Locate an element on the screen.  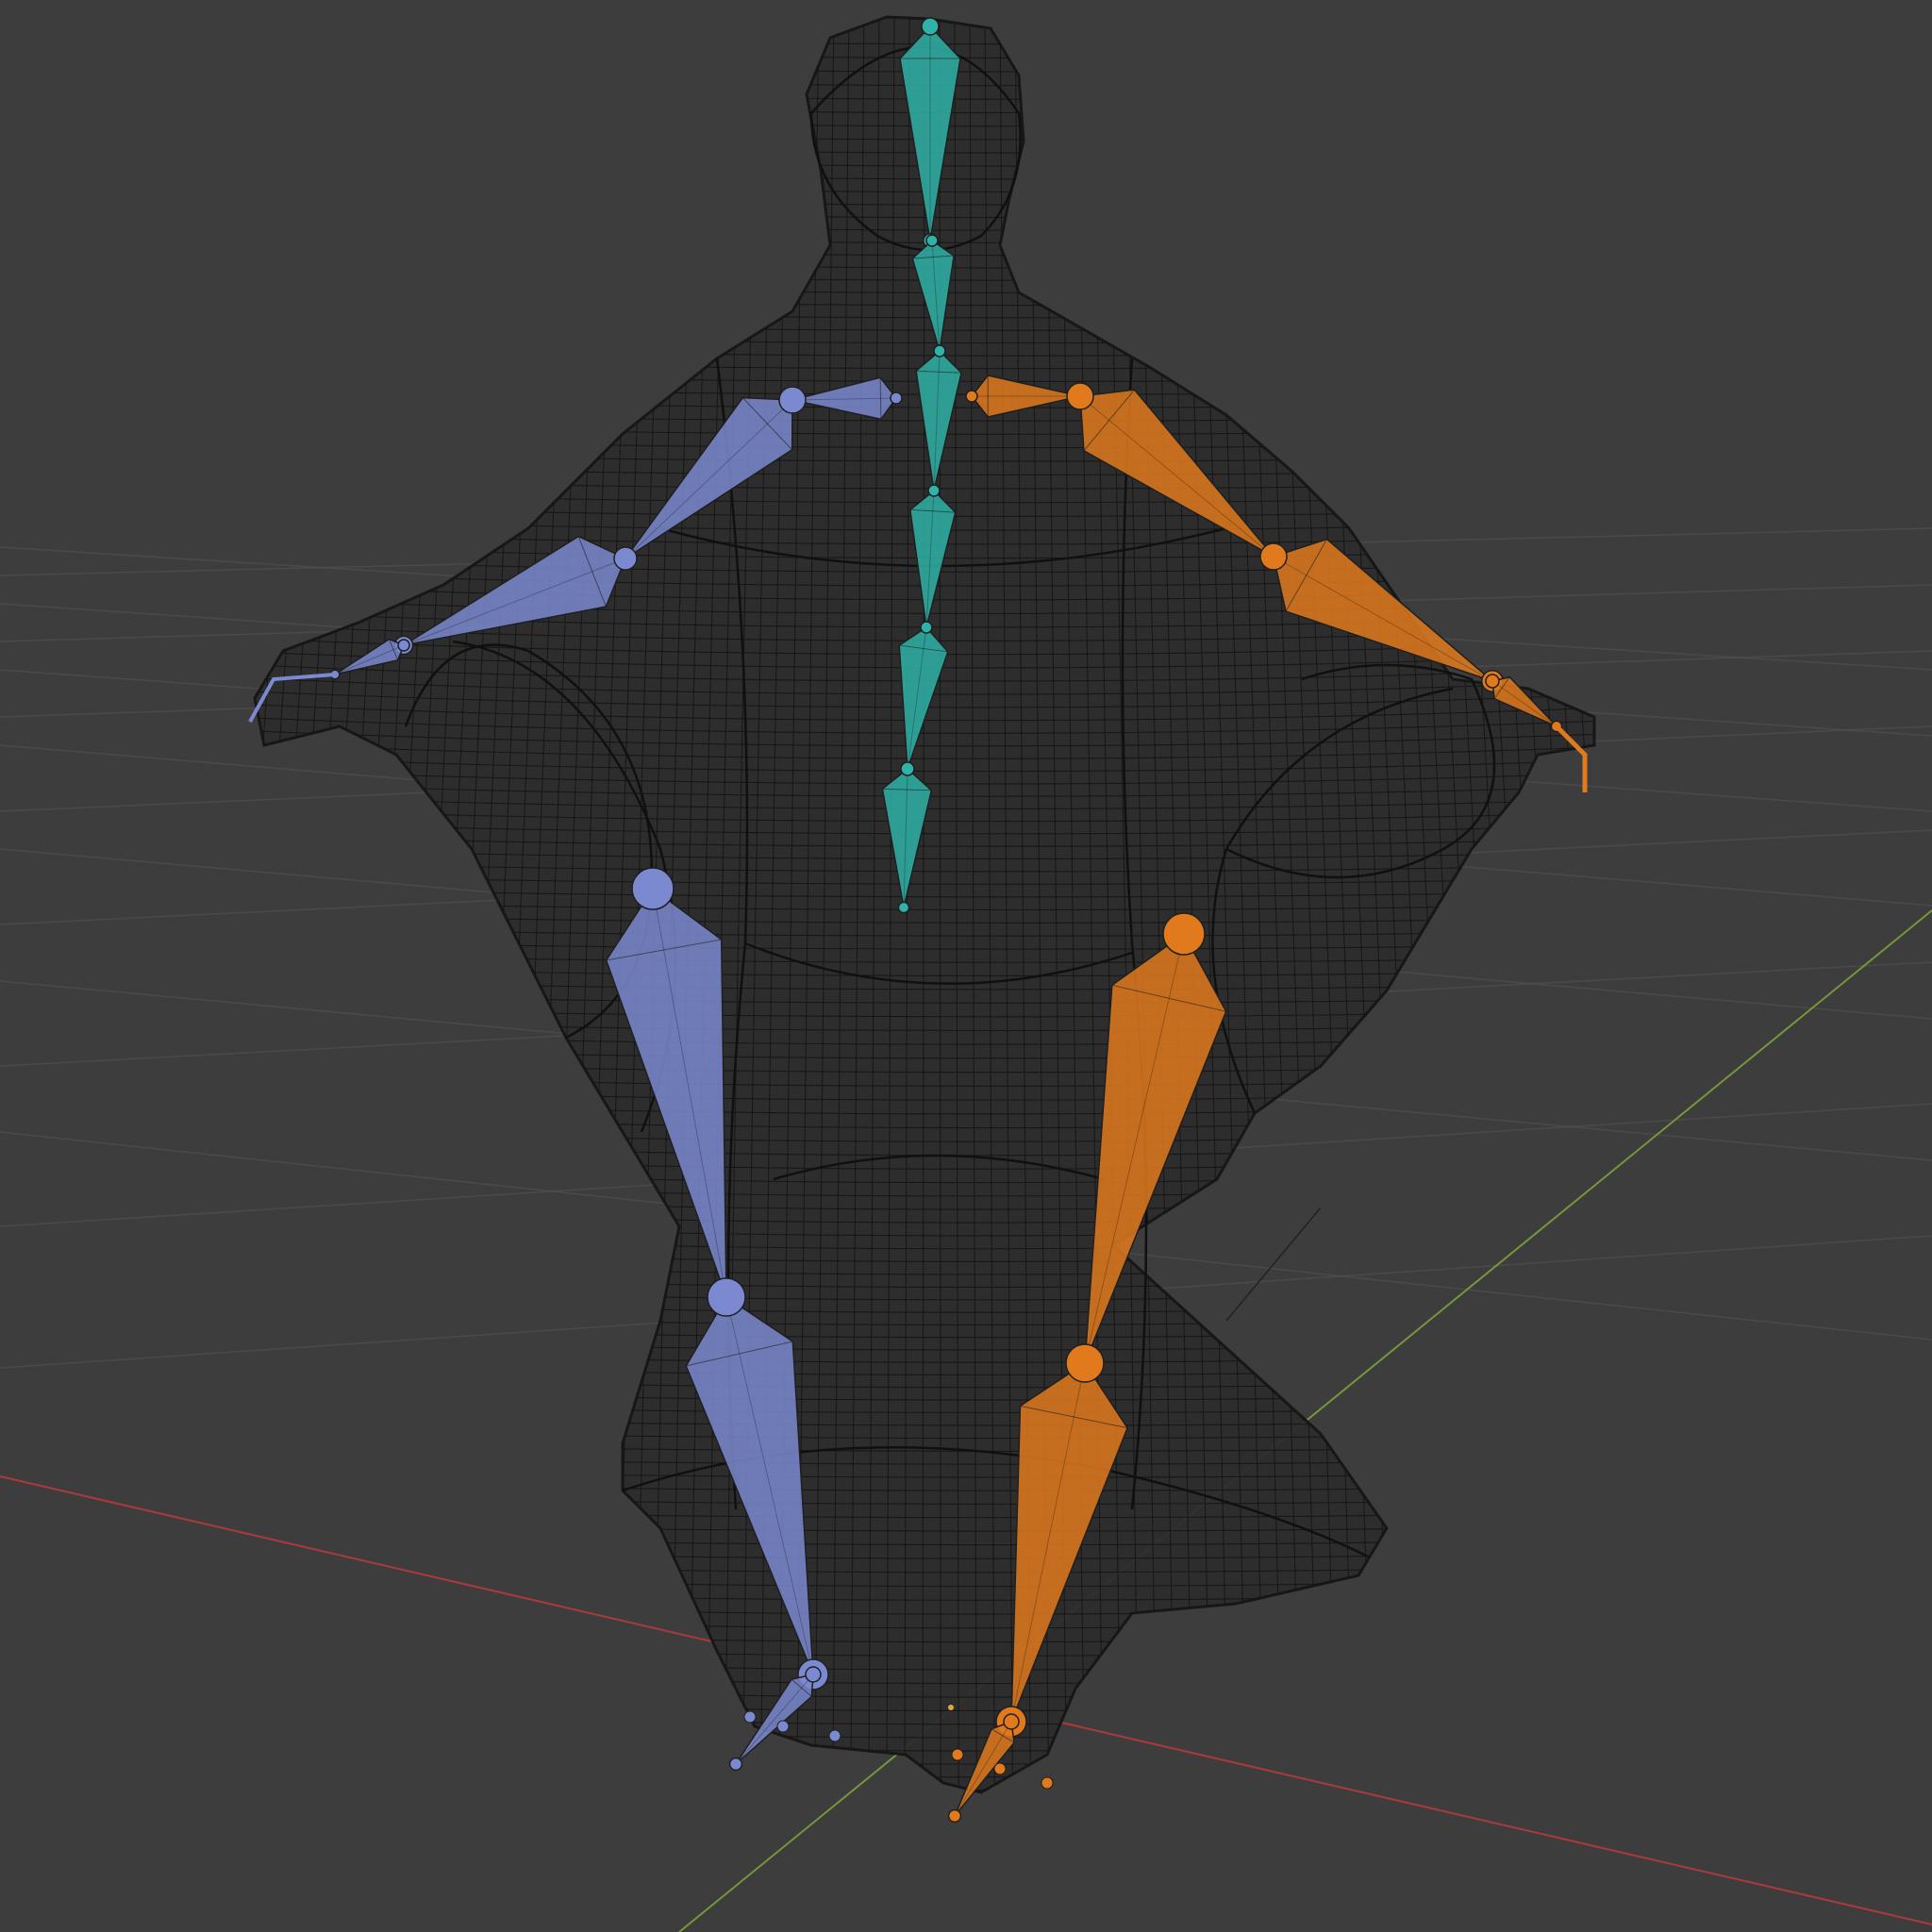
bone-hand-r-head-joint is located at coordinates (1493, 681).